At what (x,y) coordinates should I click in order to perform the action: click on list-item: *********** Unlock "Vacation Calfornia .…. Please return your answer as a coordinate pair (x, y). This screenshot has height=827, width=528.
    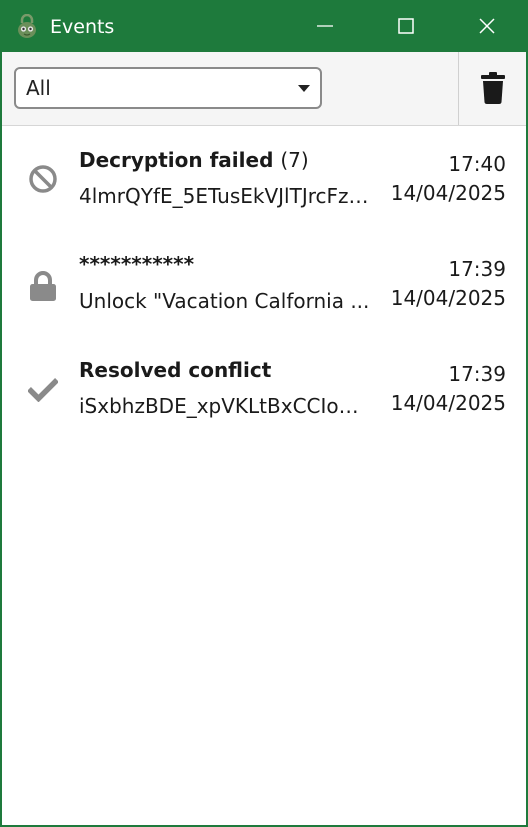
    Looking at the image, I should click on (264, 281).